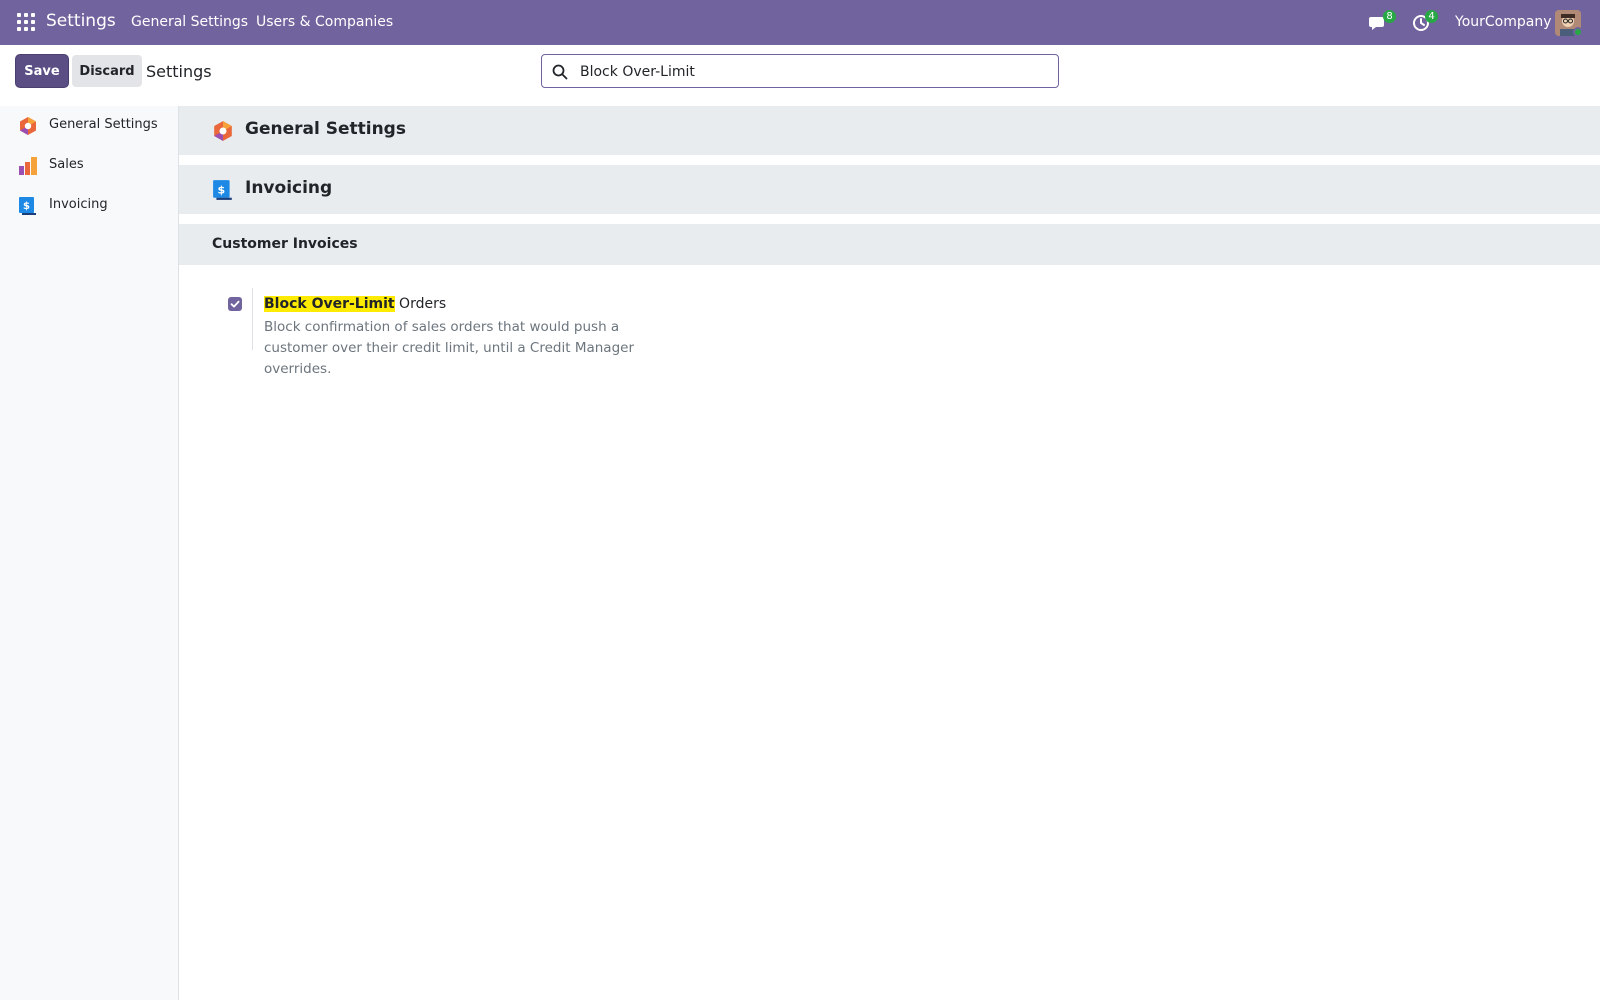 The height and width of the screenshot is (1000, 1600). What do you see at coordinates (81, 21) in the screenshot?
I see `app-brand: Settings` at bounding box center [81, 21].